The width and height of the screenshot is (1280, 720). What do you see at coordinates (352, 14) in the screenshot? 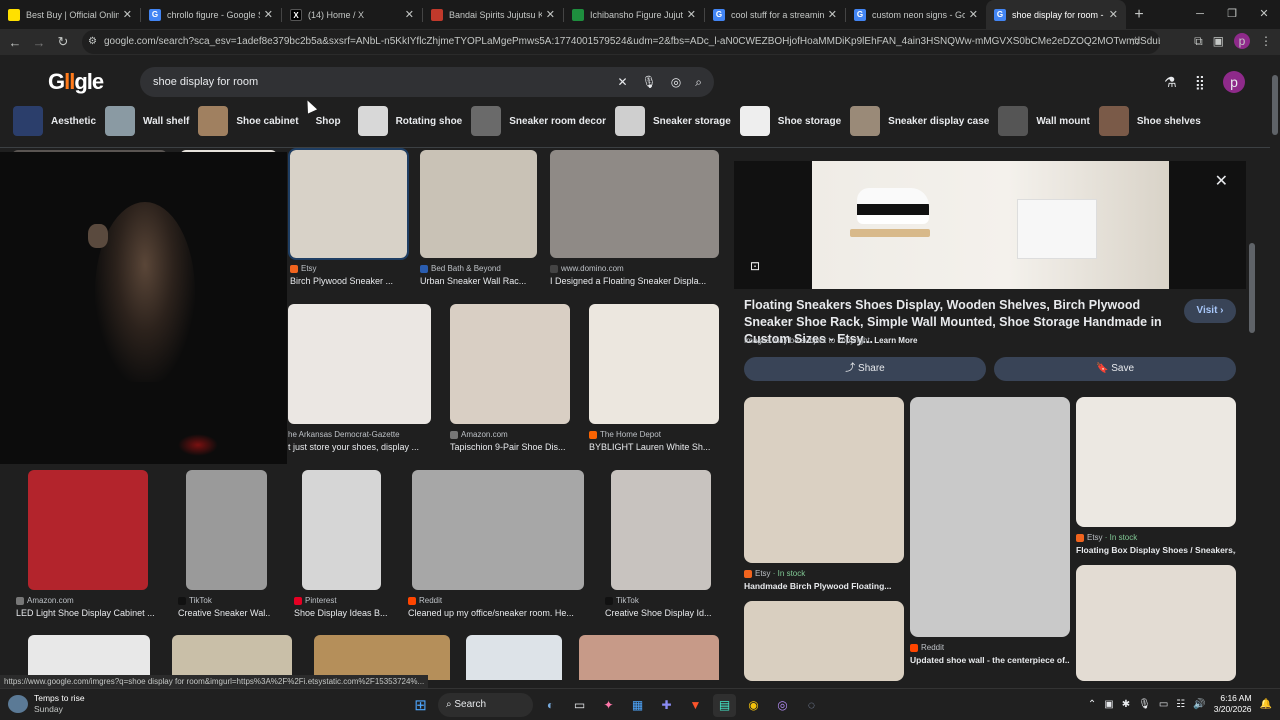
I see `browser-tab: X (14) Home / X ✕` at bounding box center [352, 14].